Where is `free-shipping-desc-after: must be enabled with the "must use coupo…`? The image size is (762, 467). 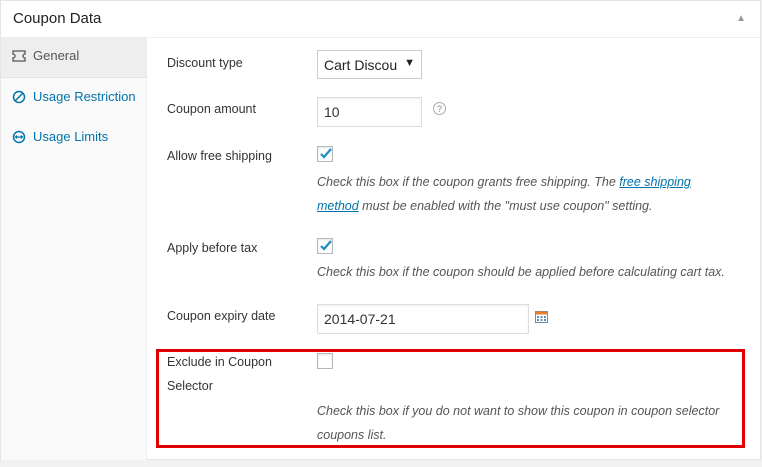
free-shipping-desc-after: must be enabled with the "must use coupo… is located at coordinates (505, 206).